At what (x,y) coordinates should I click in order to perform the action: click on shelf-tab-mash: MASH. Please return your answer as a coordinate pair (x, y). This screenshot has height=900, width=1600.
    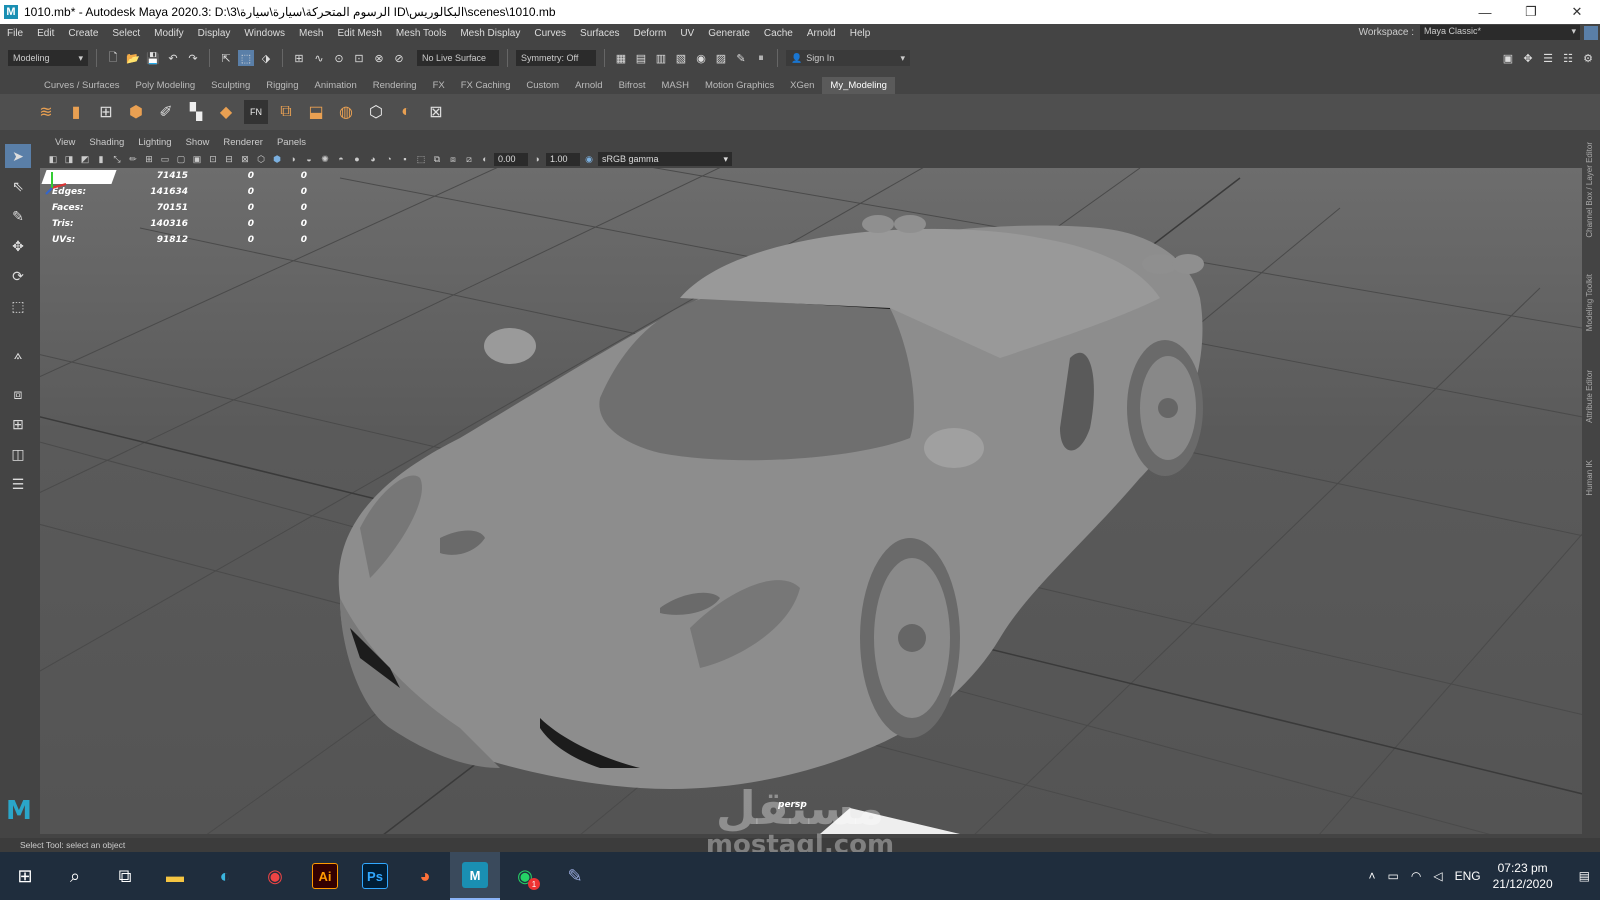
    Looking at the image, I should click on (675, 85).